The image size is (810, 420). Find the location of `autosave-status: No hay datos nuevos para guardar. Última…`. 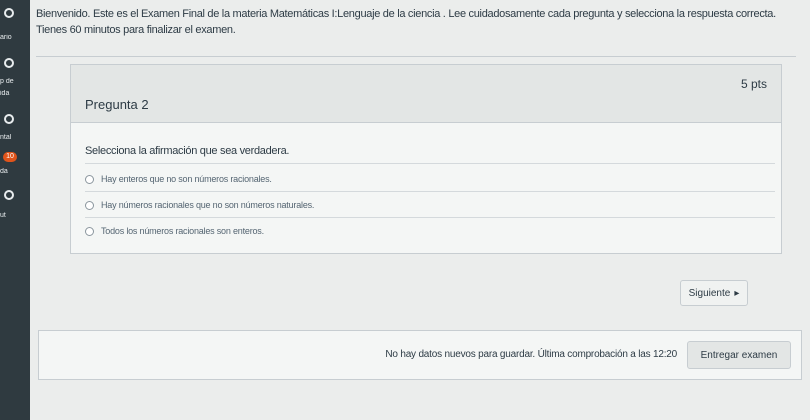

autosave-status: No hay datos nuevos para guardar. Última… is located at coordinates (531, 354).